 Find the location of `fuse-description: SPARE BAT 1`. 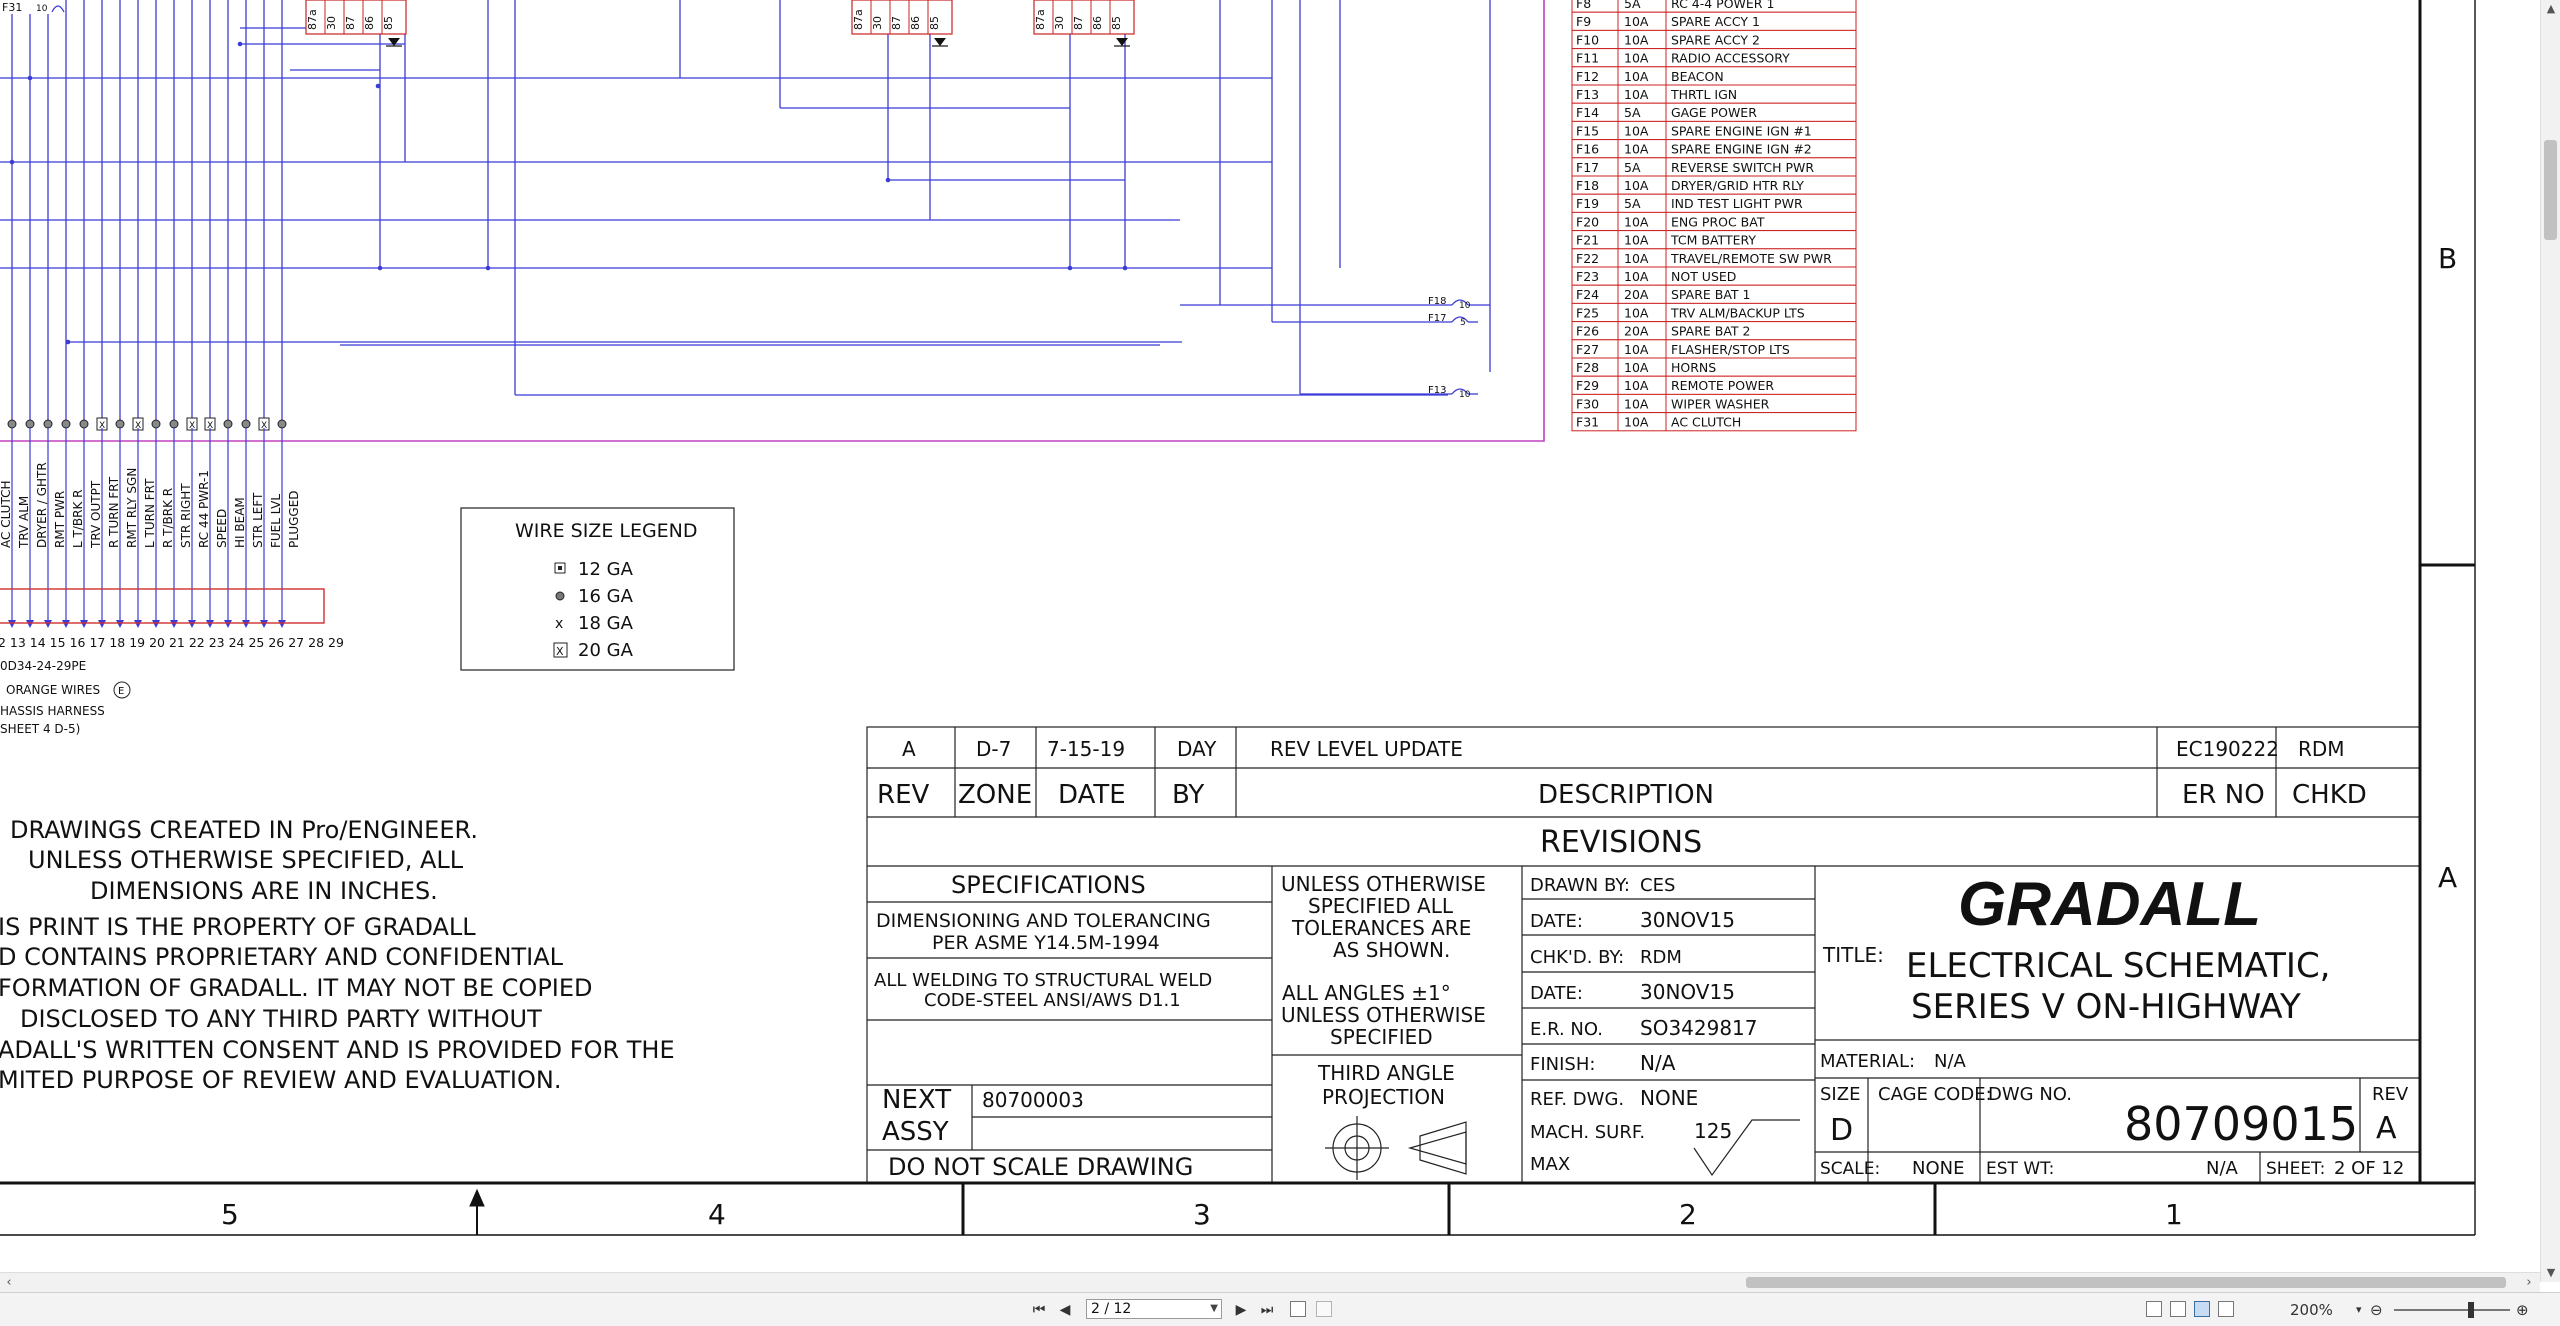

fuse-description: SPARE BAT 1 is located at coordinates (1711, 294).